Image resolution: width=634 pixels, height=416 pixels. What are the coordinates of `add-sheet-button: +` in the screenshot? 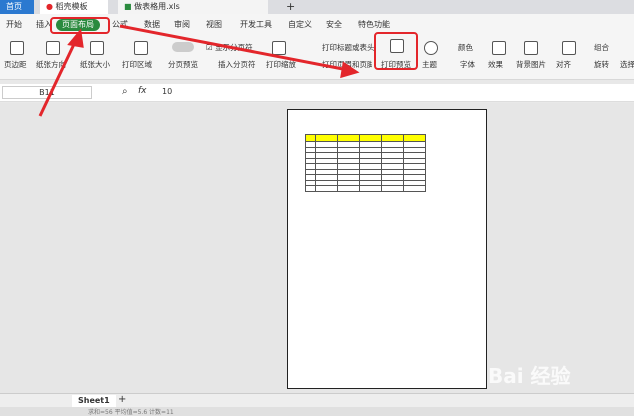 It's located at (122, 399).